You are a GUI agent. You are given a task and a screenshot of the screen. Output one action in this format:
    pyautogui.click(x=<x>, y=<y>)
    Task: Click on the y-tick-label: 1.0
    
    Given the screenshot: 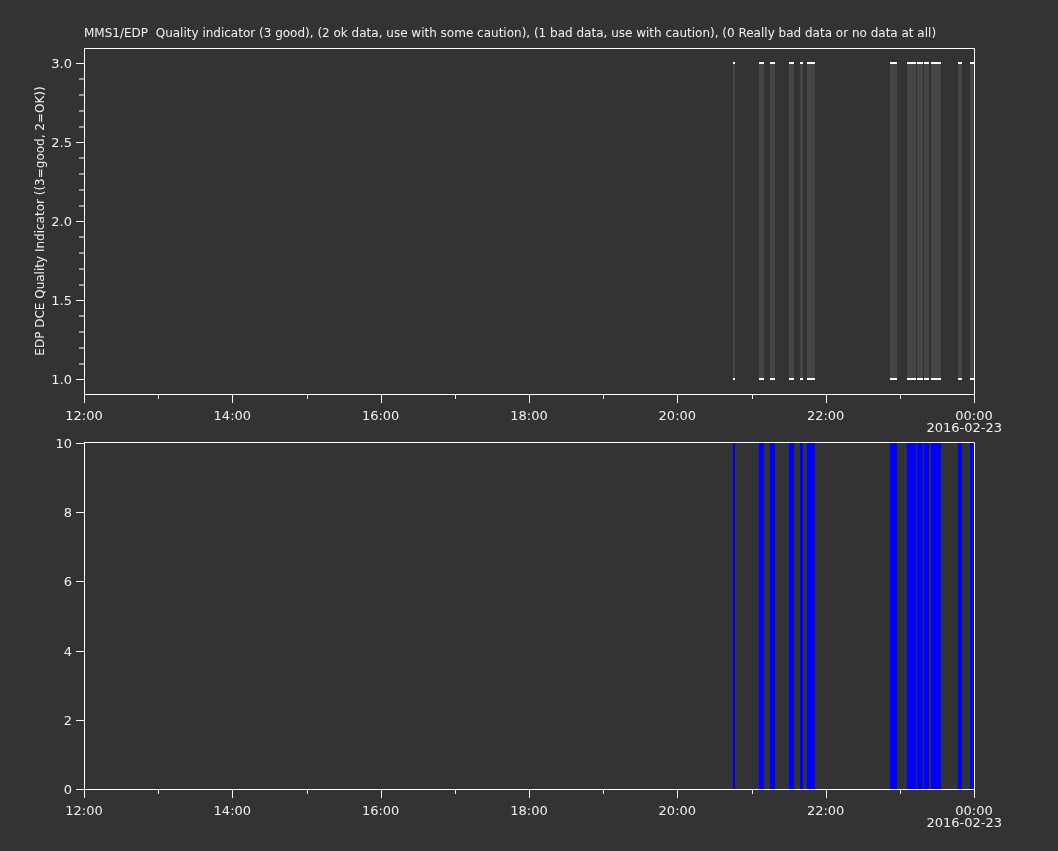 What is the action you would take?
    pyautogui.click(x=61, y=379)
    